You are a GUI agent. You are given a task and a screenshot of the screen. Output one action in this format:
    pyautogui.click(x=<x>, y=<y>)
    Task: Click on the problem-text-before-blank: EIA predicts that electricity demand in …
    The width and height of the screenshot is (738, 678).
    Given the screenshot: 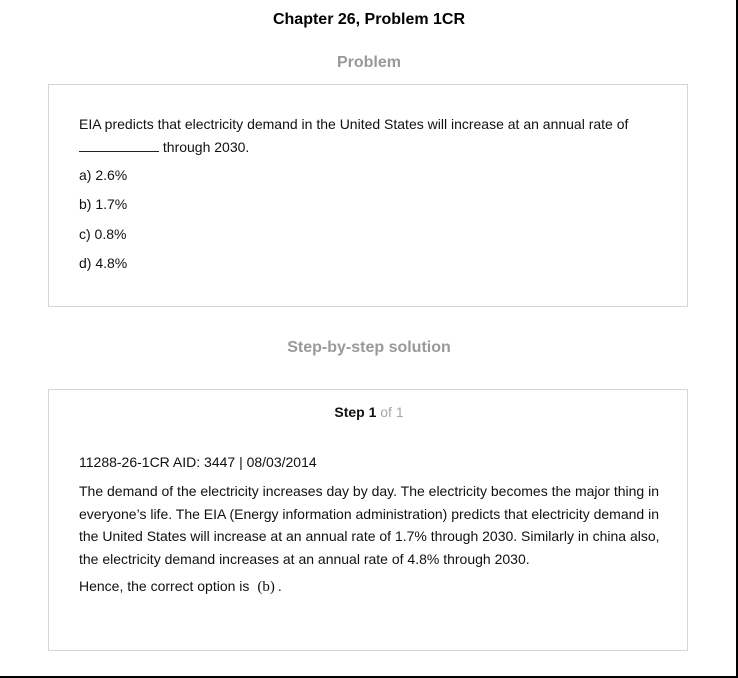 What is the action you would take?
    pyautogui.click(x=354, y=124)
    